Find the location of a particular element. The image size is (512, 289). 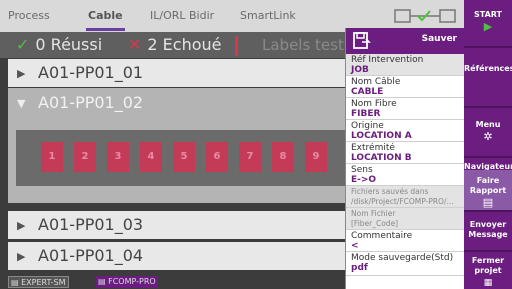

menu-button: Menu ✲ is located at coordinates (488, 133).